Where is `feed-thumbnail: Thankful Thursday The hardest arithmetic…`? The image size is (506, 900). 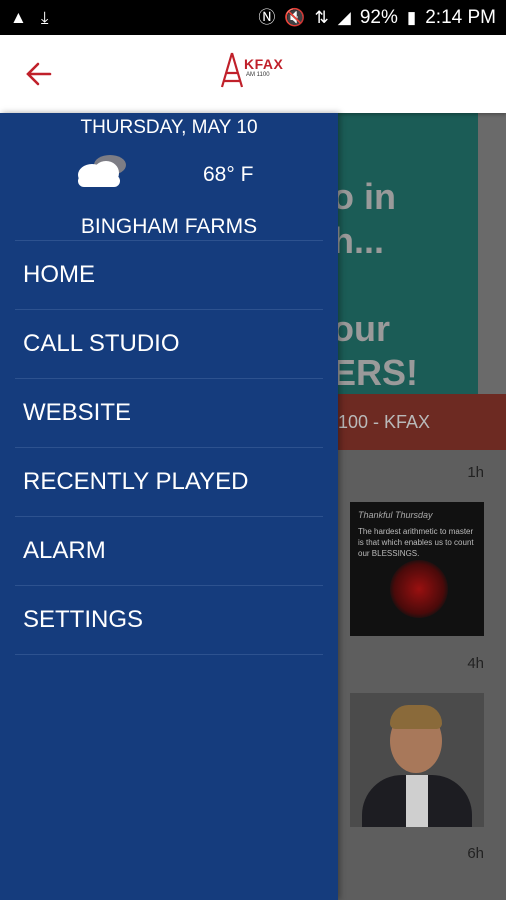 feed-thumbnail: Thankful Thursday The hardest arithmetic… is located at coordinates (417, 569).